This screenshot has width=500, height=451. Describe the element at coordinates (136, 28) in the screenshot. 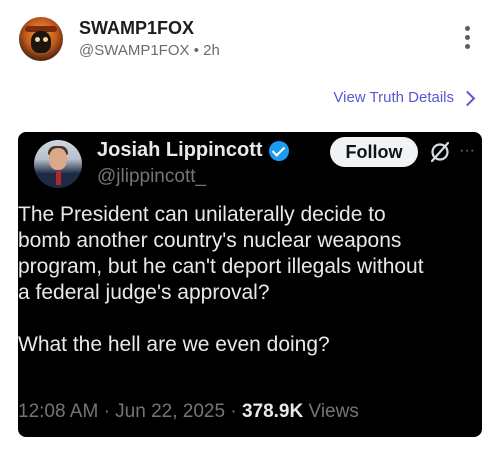

I see `author-display-name: SWAMP1FOX` at that location.